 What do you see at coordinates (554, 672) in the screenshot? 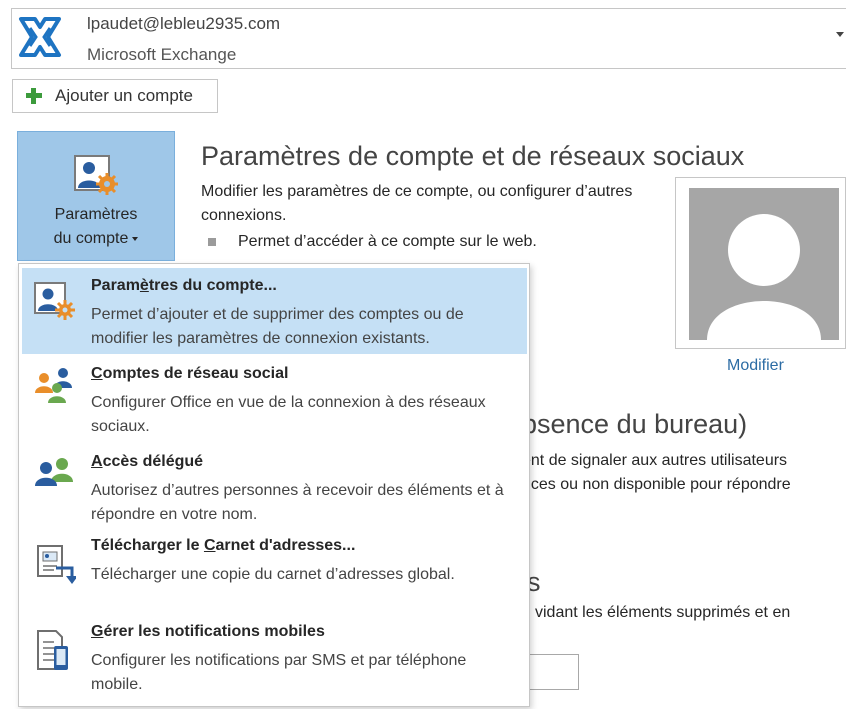
I see `cleanup-tools-button` at bounding box center [554, 672].